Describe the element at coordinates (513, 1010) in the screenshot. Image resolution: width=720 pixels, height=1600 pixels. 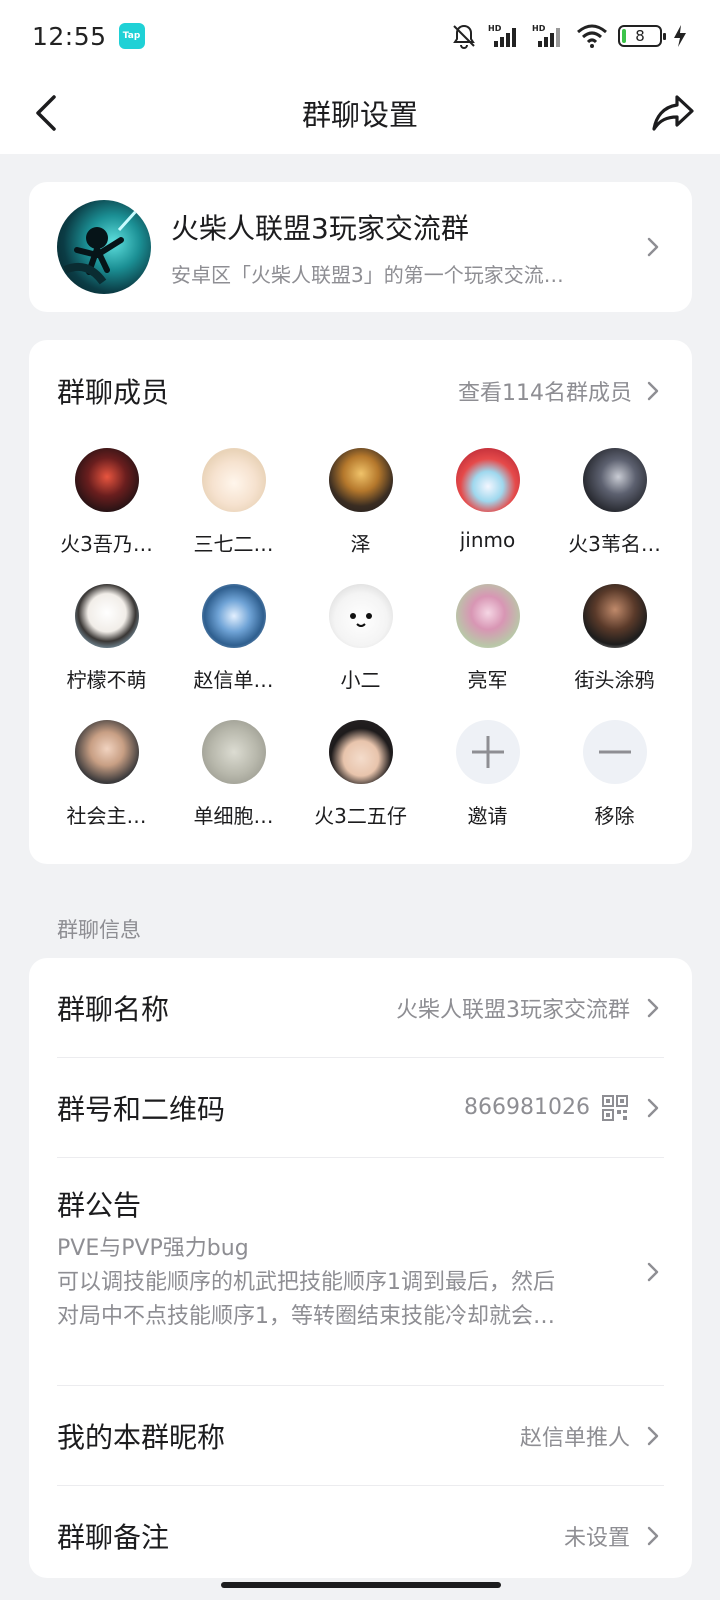
I see `group-name-value: 火柴人联盟3玩家交流群` at that location.